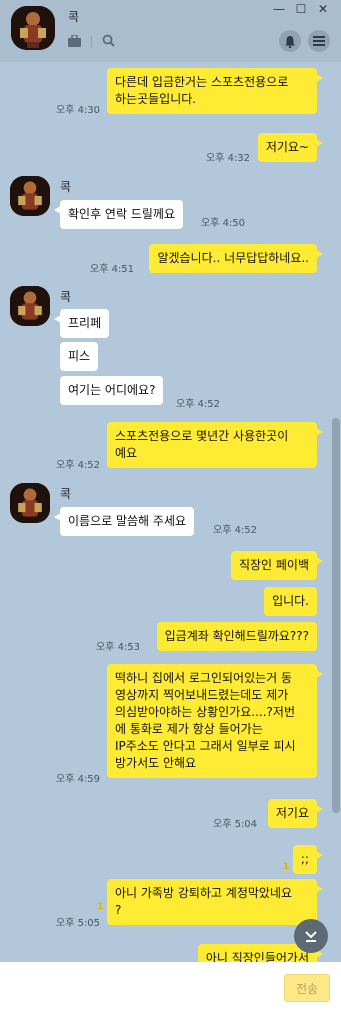 This screenshot has width=341, height=1025. What do you see at coordinates (78, 110) in the screenshot?
I see `message-time: 오후 4:30` at bounding box center [78, 110].